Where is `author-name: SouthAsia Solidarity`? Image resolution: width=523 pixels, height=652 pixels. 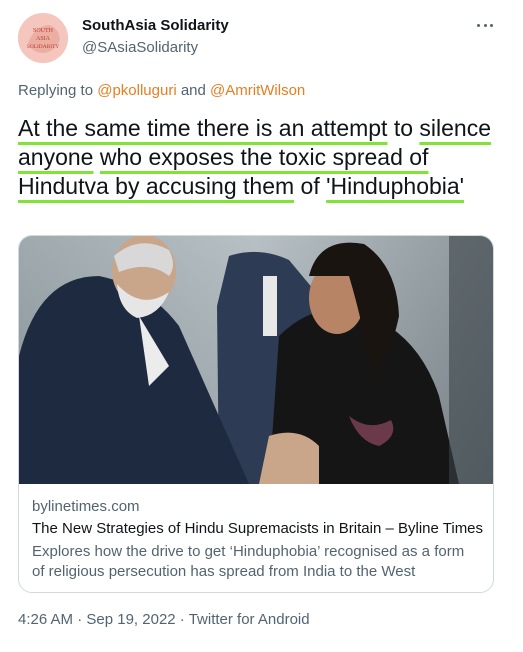
author-name: SouthAsia Solidarity is located at coordinates (155, 25).